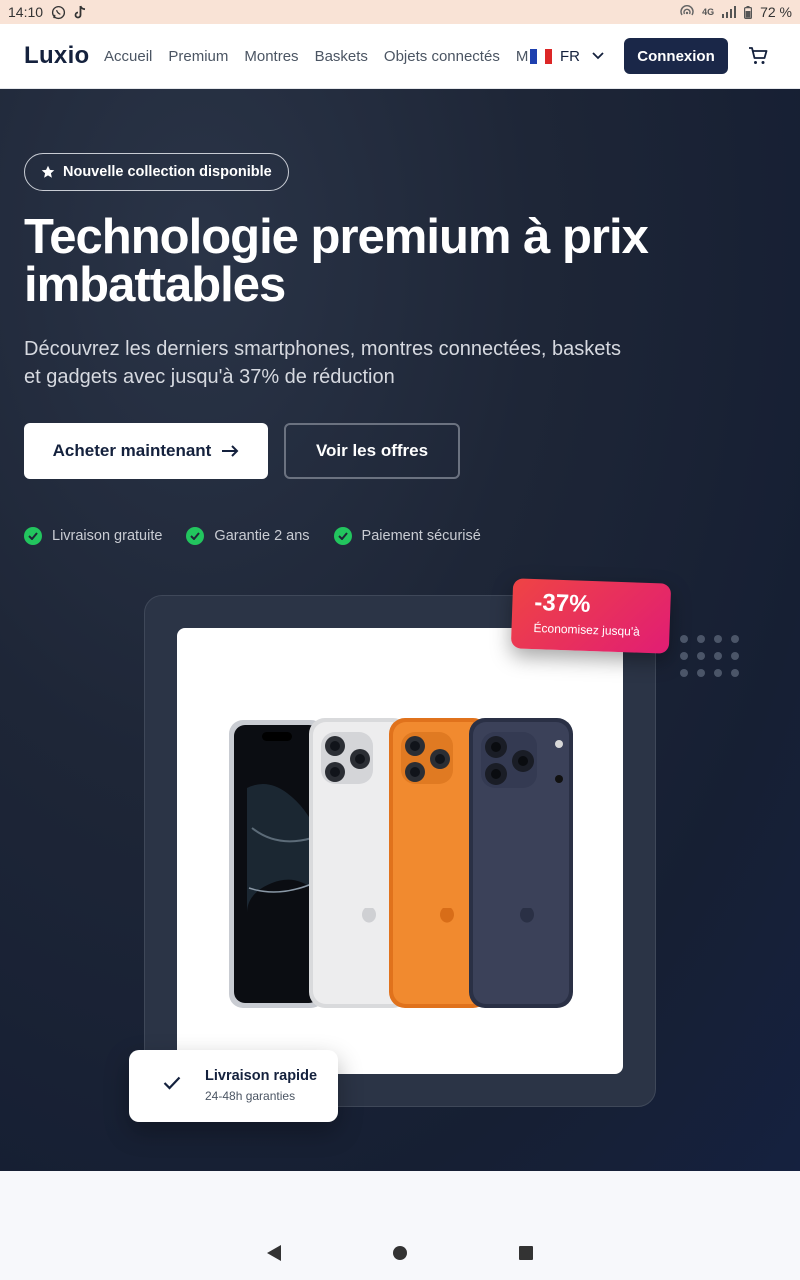  What do you see at coordinates (58, 12) in the screenshot?
I see `whatsapp-icon` at bounding box center [58, 12].